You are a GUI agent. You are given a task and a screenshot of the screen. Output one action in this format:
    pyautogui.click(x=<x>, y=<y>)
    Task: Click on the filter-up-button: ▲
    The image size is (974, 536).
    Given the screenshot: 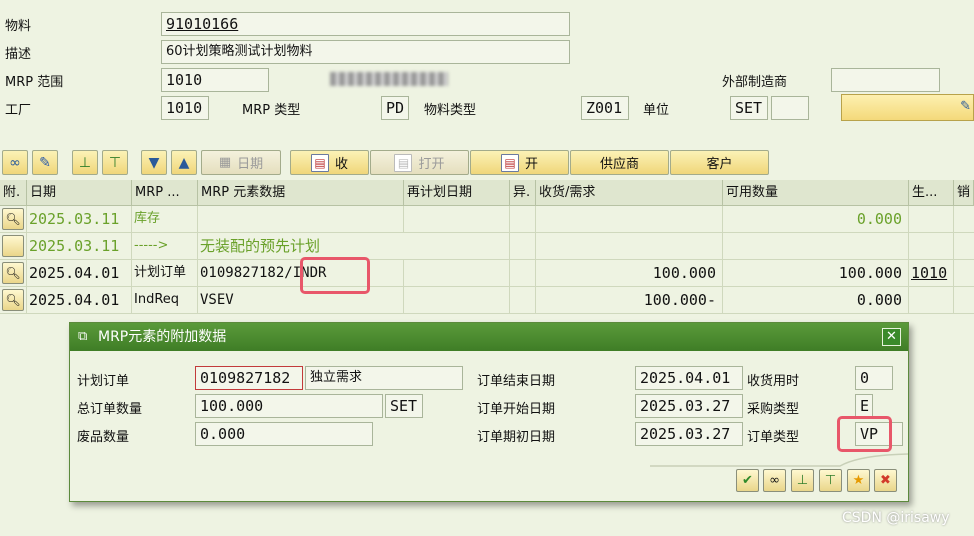 What is the action you would take?
    pyautogui.click(x=184, y=162)
    